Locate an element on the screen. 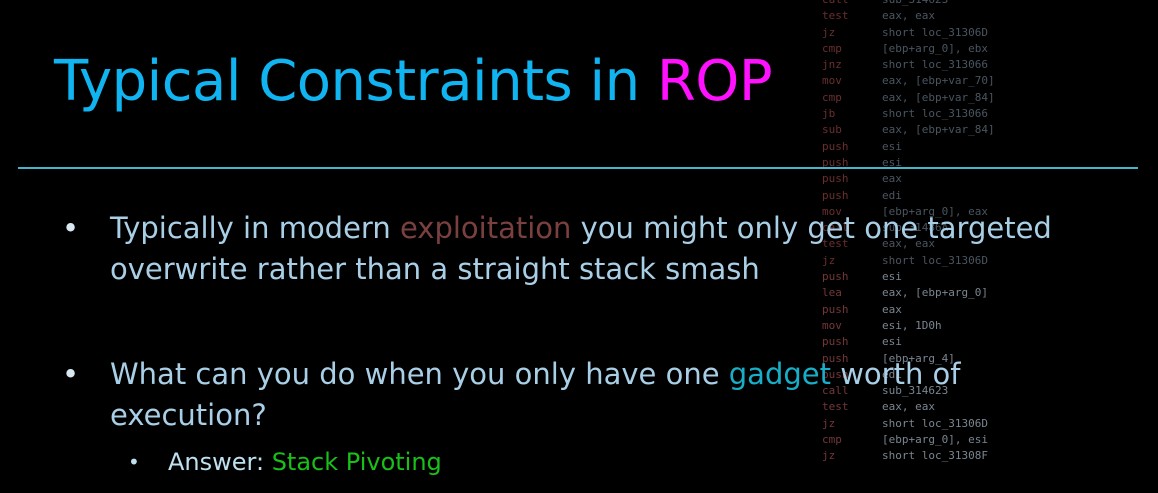 The width and height of the screenshot is (1158, 493). answer-value: Stack Pivoting is located at coordinates (356, 462).